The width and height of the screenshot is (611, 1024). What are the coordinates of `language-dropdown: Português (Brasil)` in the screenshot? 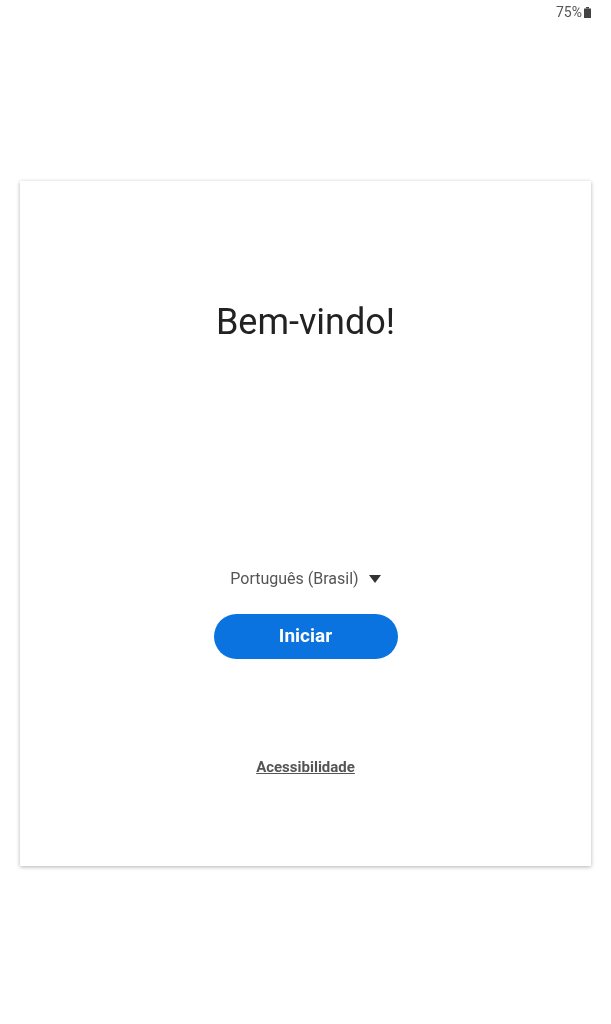 It's located at (305, 579).